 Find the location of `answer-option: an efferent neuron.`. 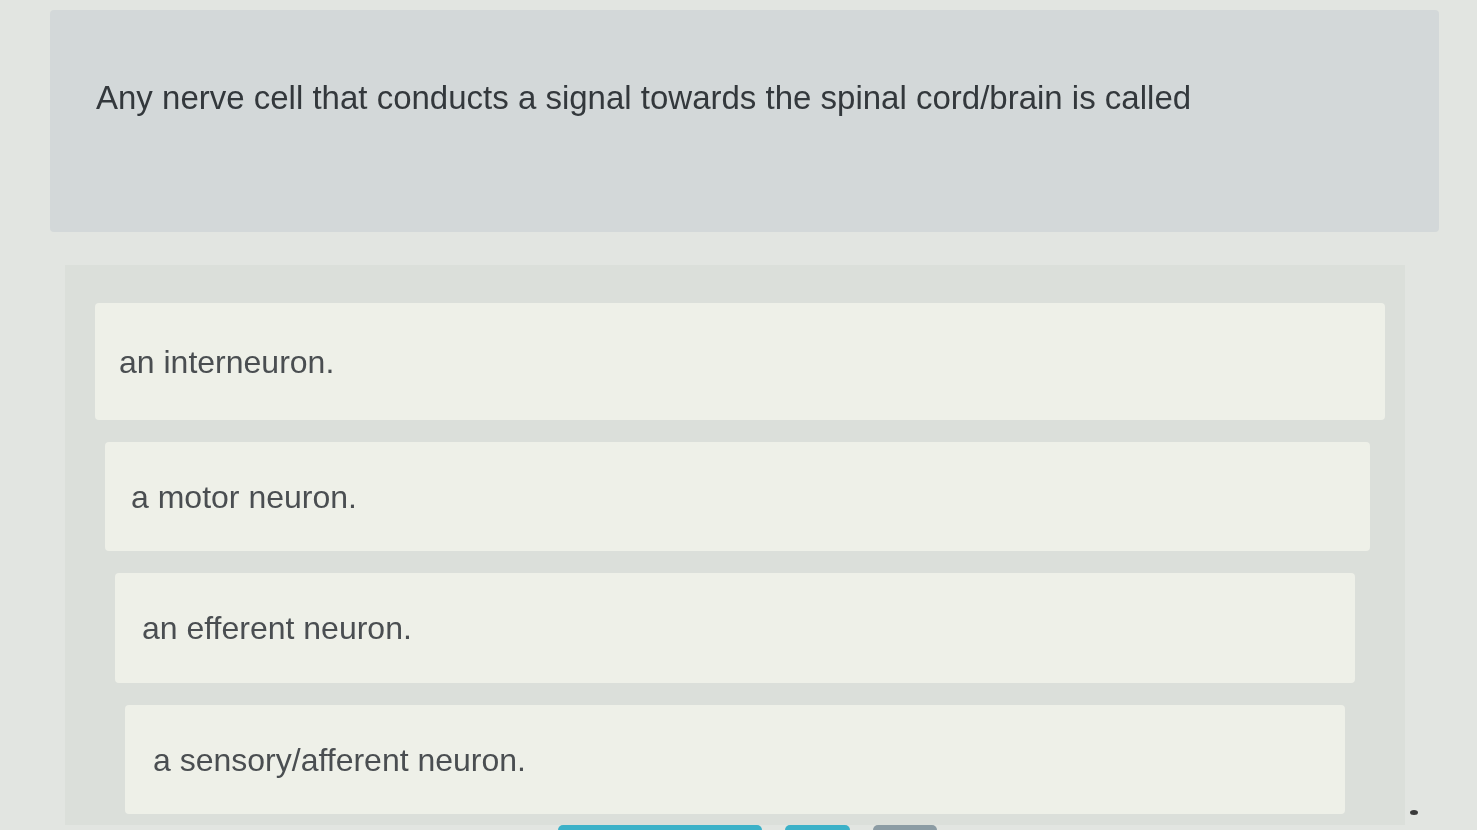

answer-option: an efferent neuron. is located at coordinates (735, 628).